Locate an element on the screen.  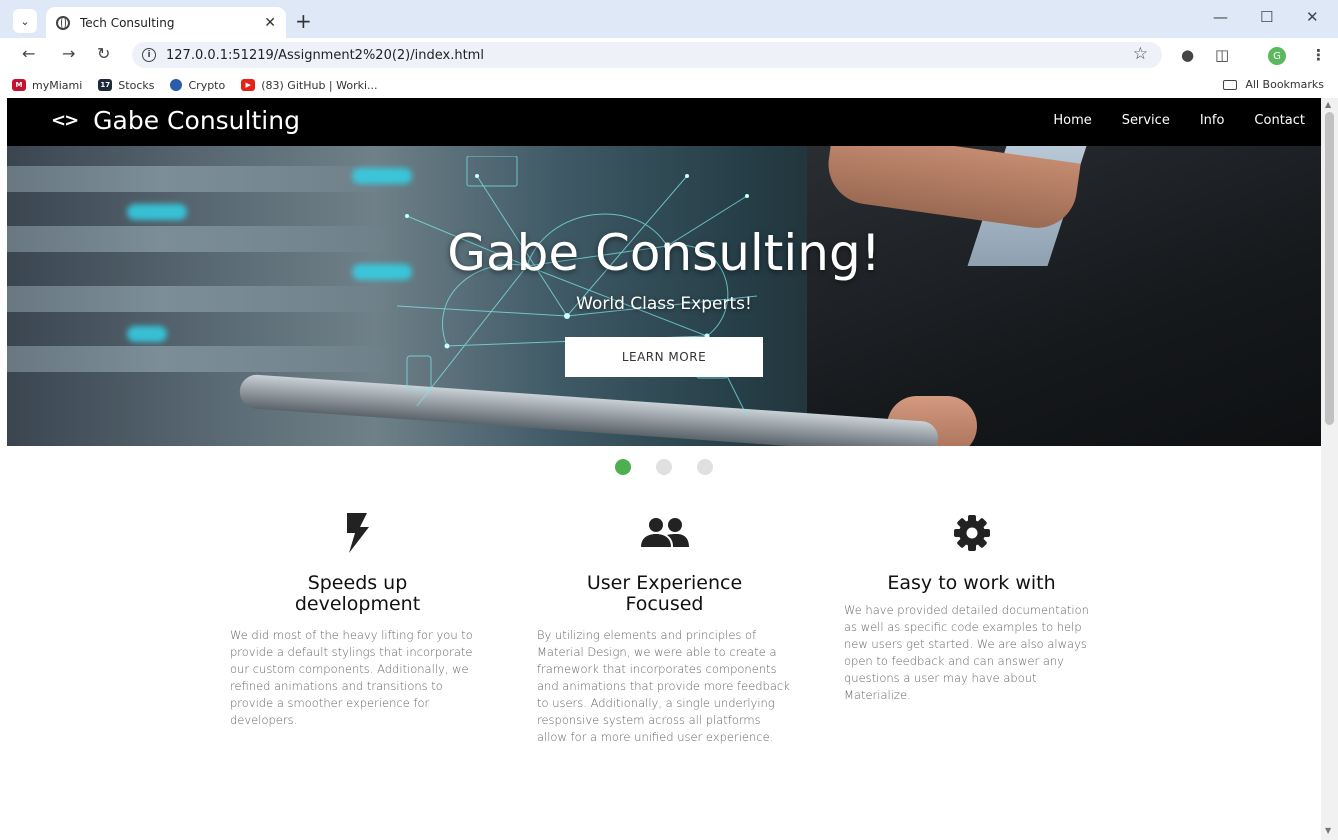
minimize-icon: — is located at coordinates (1220, 17).